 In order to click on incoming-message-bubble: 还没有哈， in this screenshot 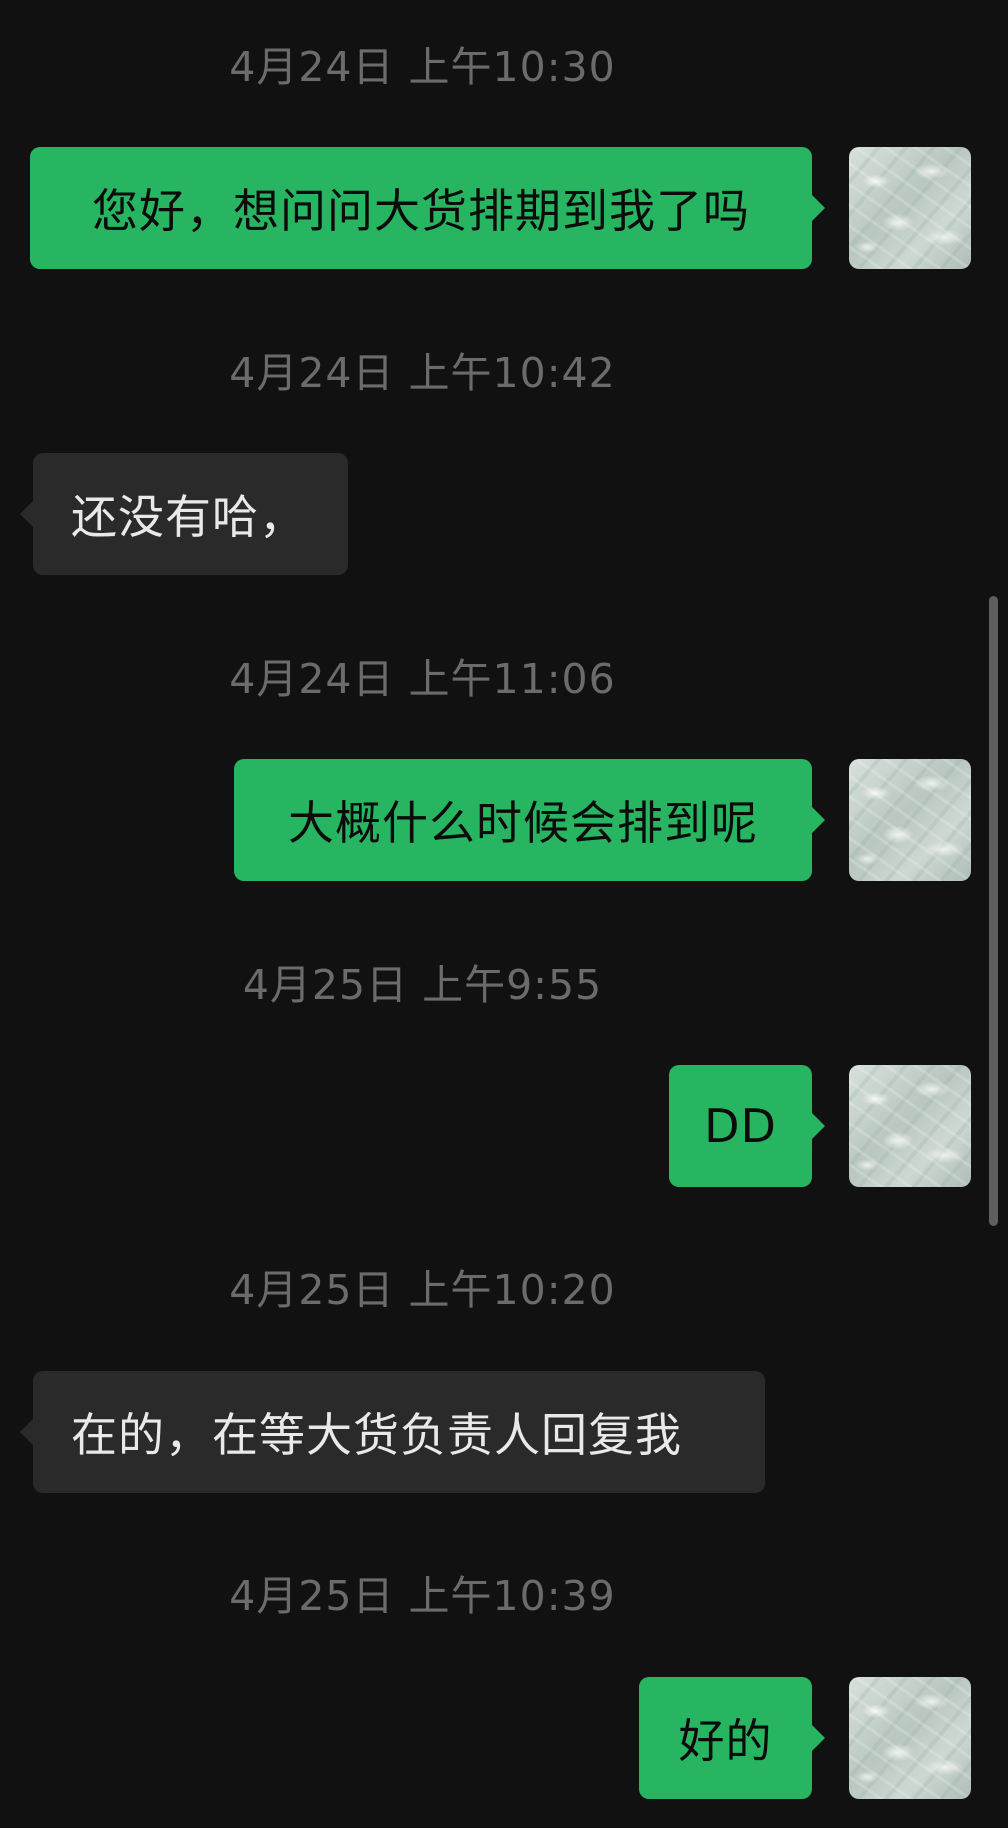, I will do `click(184, 514)`.